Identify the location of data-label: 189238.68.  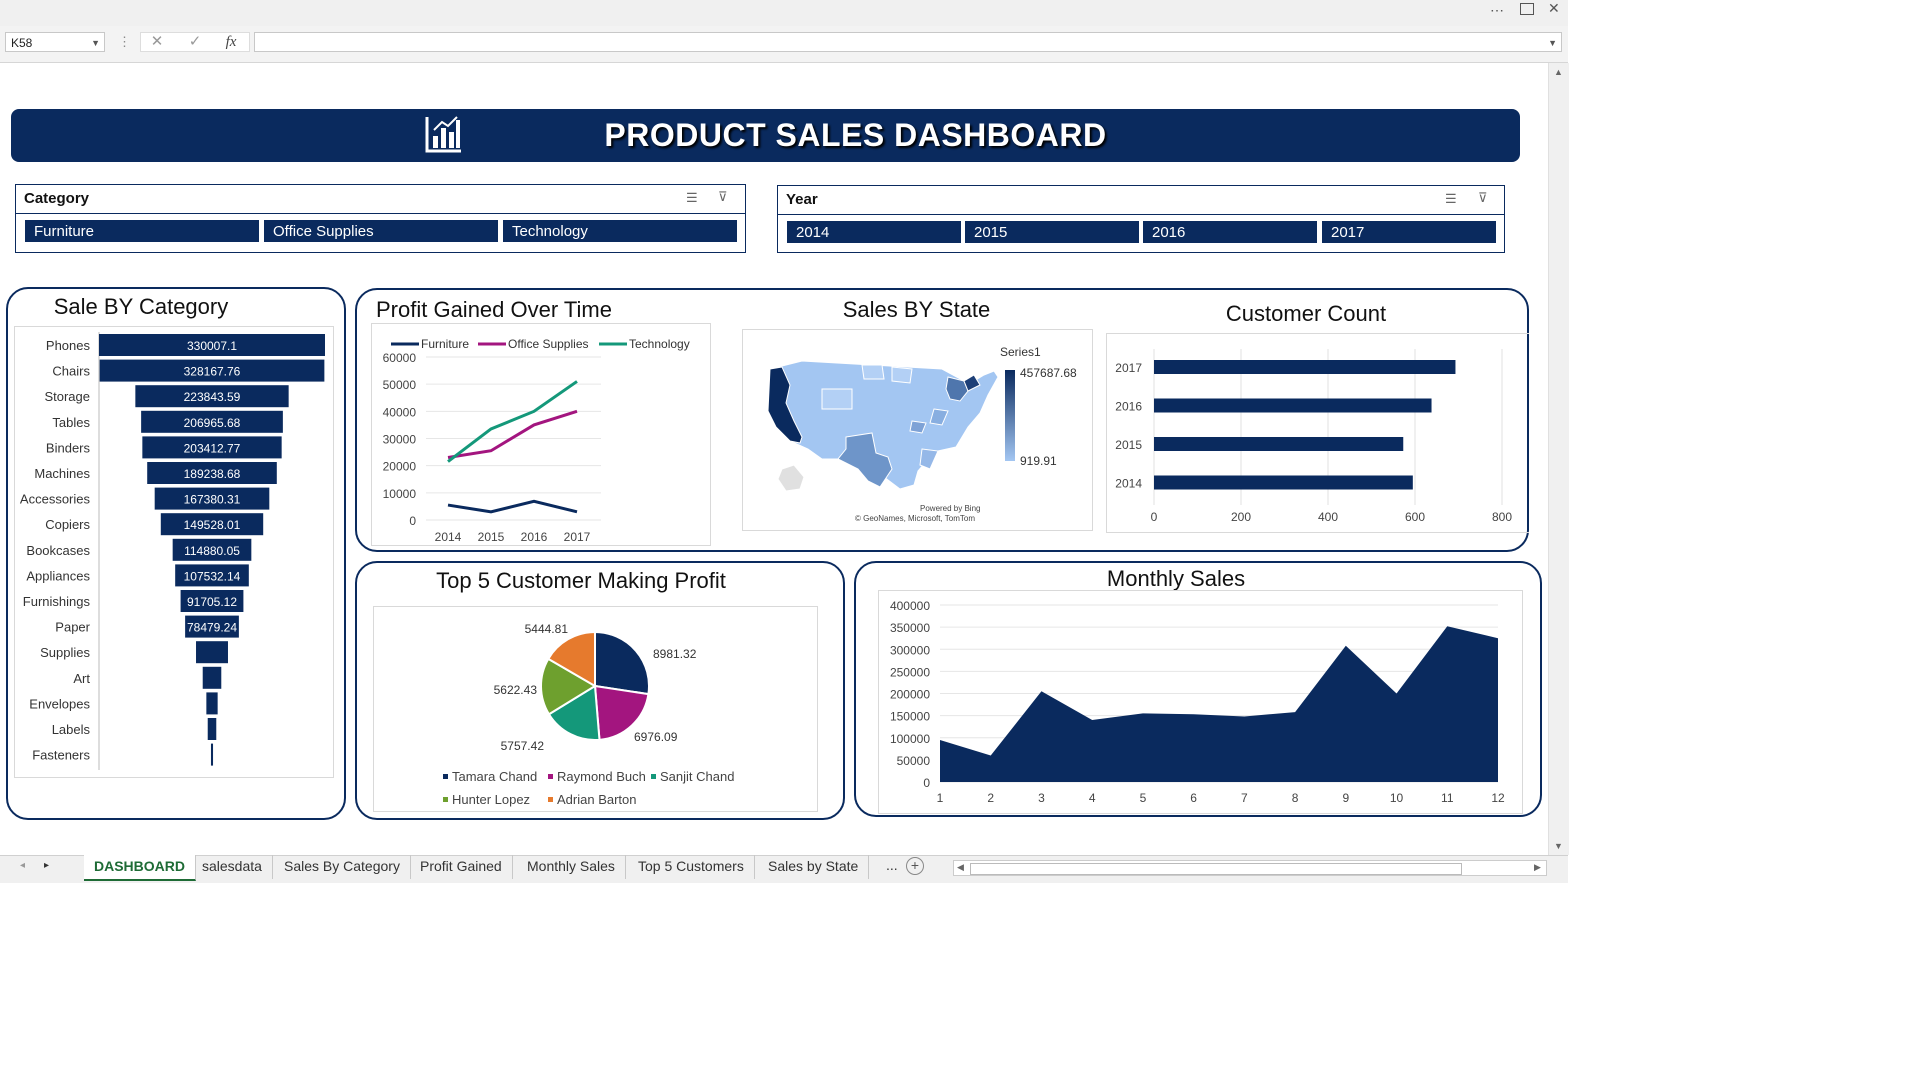
(212, 474).